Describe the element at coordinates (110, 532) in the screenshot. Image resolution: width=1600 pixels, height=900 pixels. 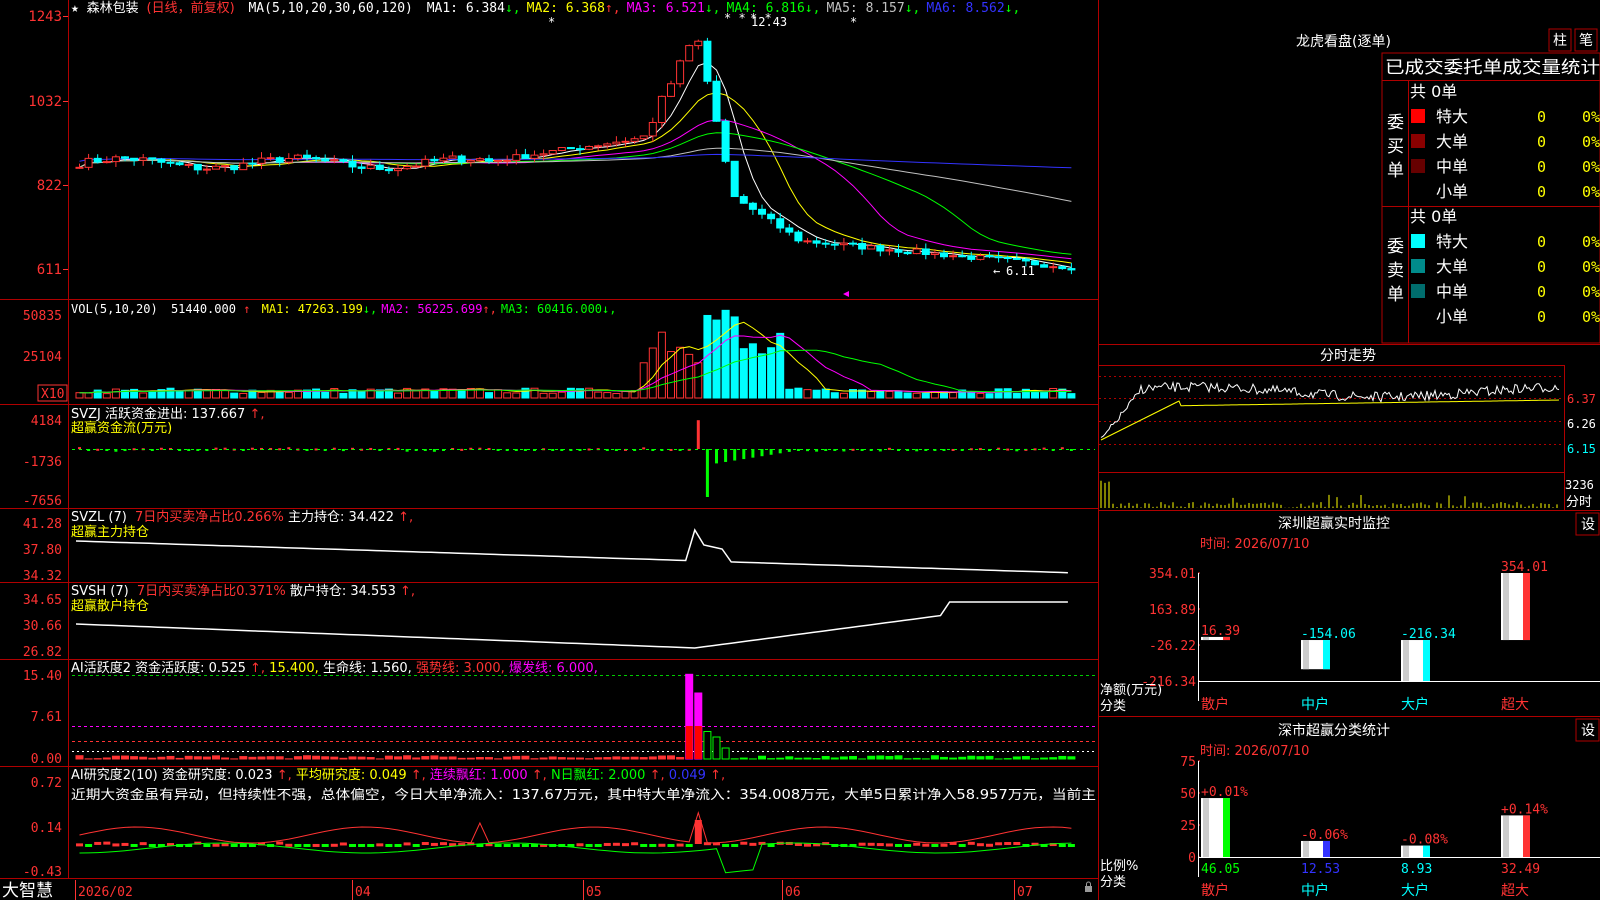
I see `svzl-subtitle: 超赢主力持仓` at that location.